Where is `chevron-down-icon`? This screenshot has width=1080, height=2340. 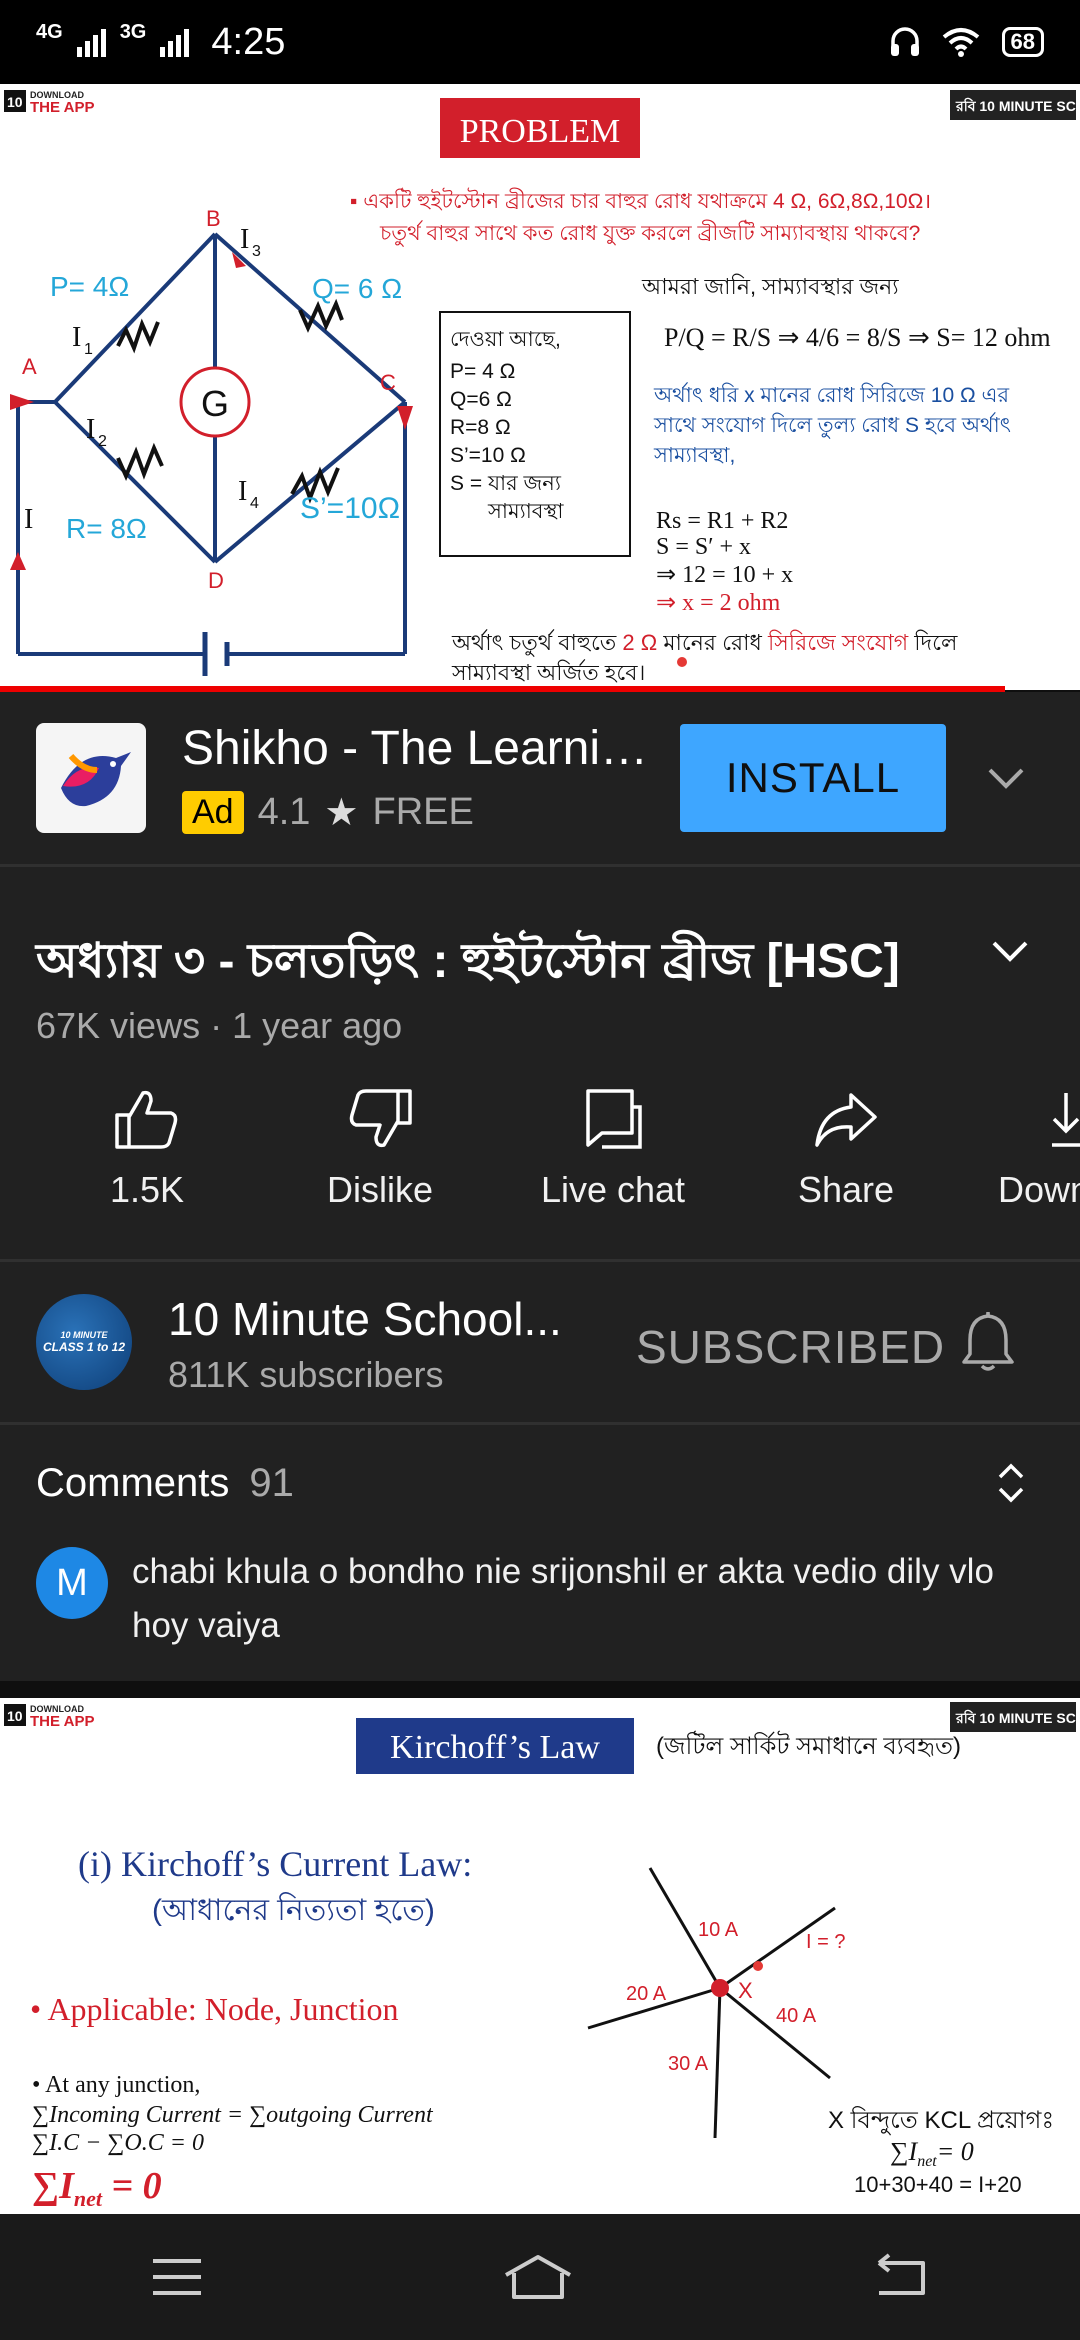
chevron-down-icon is located at coordinates (1006, 778).